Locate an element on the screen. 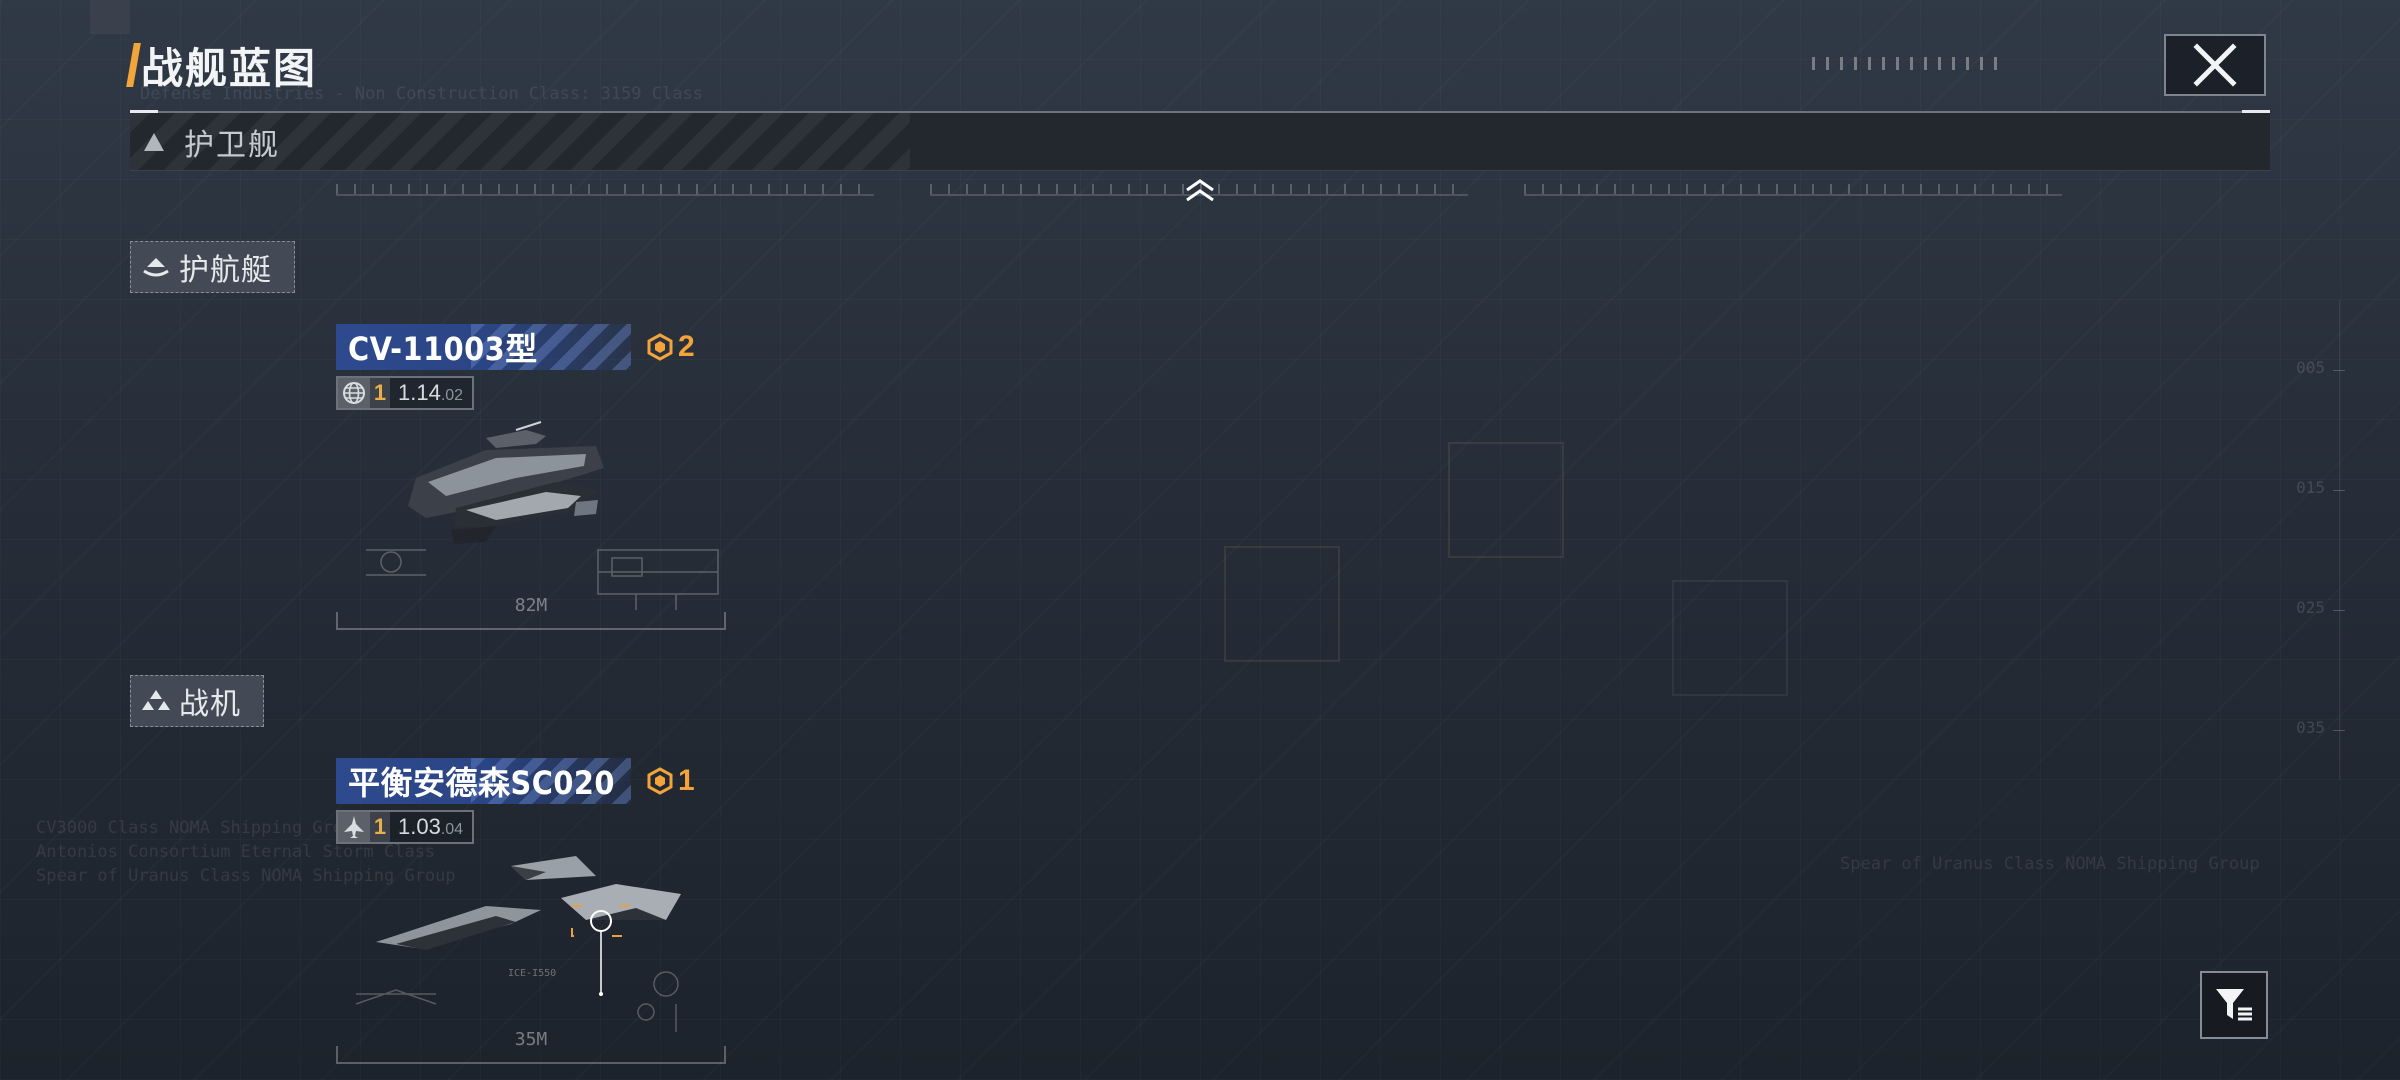 The width and height of the screenshot is (2400, 1080). subcategory-tag-escort-boat: 护航艇 is located at coordinates (212, 267).